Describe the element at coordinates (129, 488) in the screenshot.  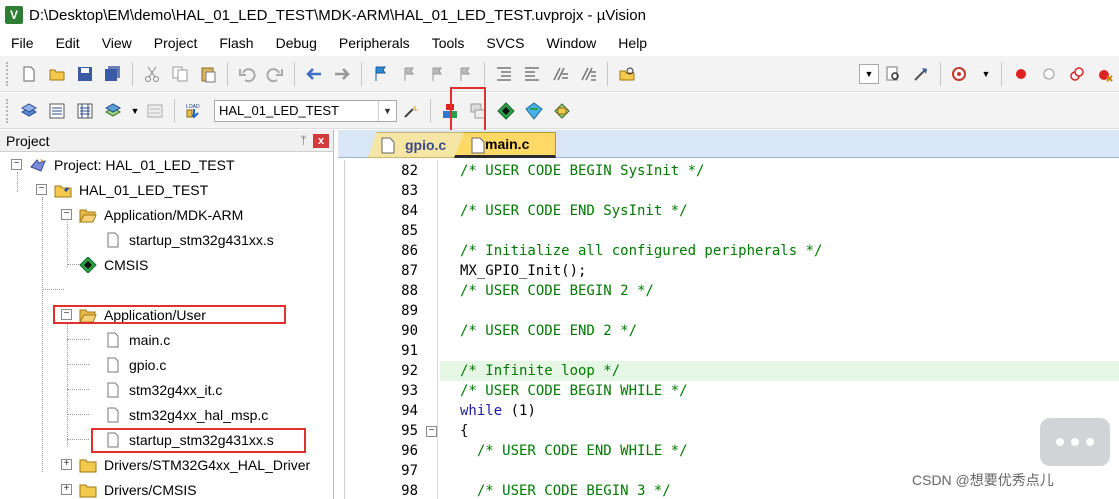
I see `tree-item-group-drivers-cmsis: + Drivers/CMSIS` at that location.